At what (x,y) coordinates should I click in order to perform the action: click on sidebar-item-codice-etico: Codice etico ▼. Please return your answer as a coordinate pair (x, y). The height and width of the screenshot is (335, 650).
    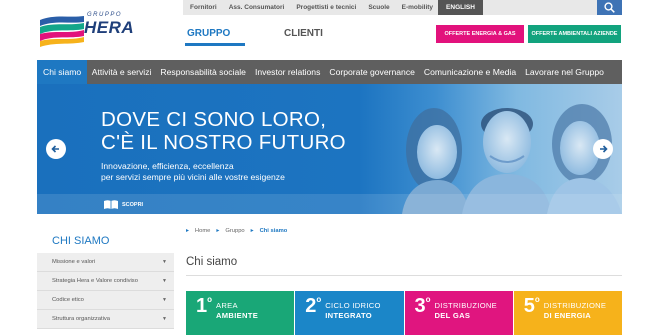
    Looking at the image, I should click on (105, 300).